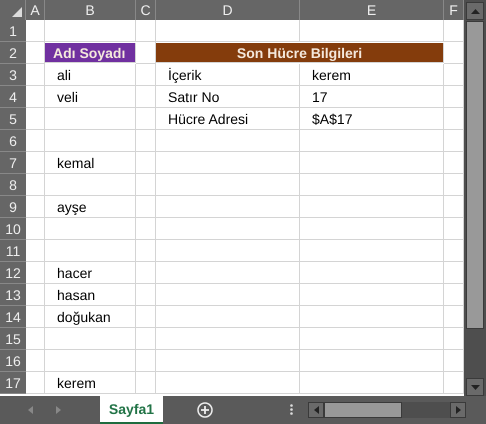  What do you see at coordinates (228, 10) in the screenshot?
I see `column-header: D` at bounding box center [228, 10].